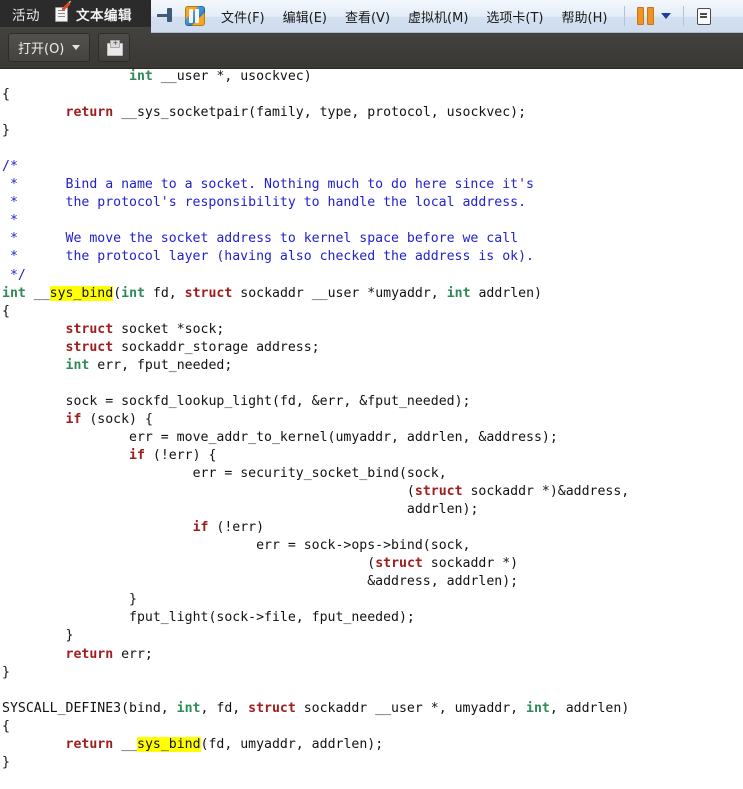 This screenshot has height=789, width=743. I want to click on save-icon: +, so click(115, 47).